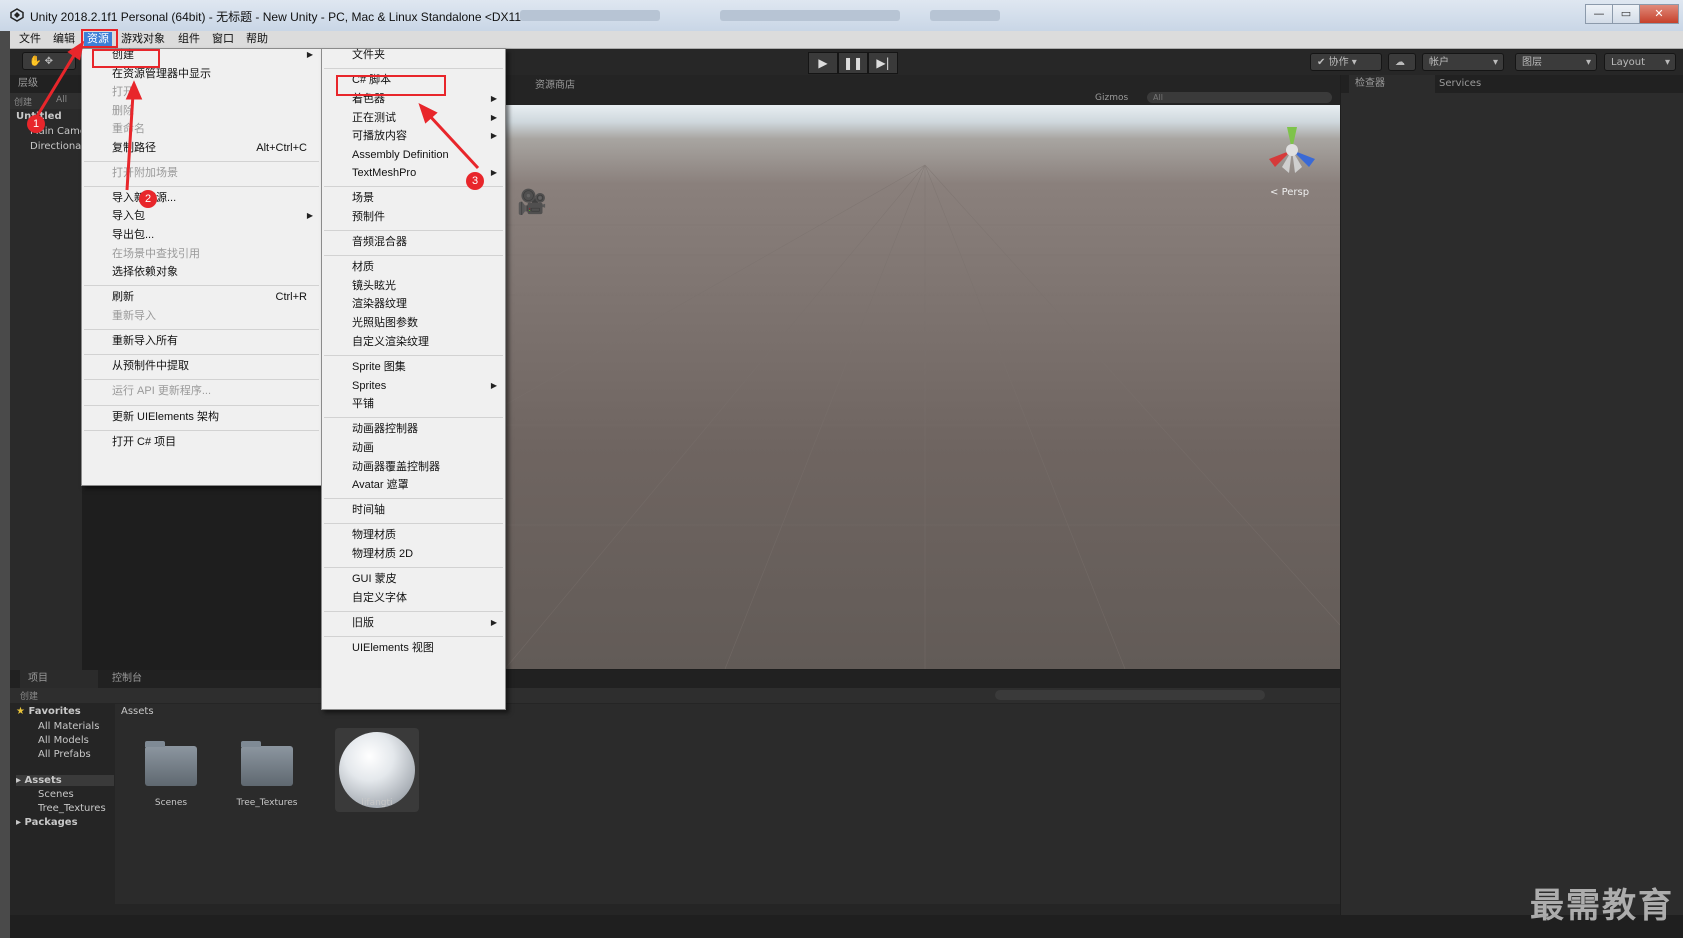  Describe the element at coordinates (883, 63) in the screenshot. I see `step-button: ▶|` at that location.